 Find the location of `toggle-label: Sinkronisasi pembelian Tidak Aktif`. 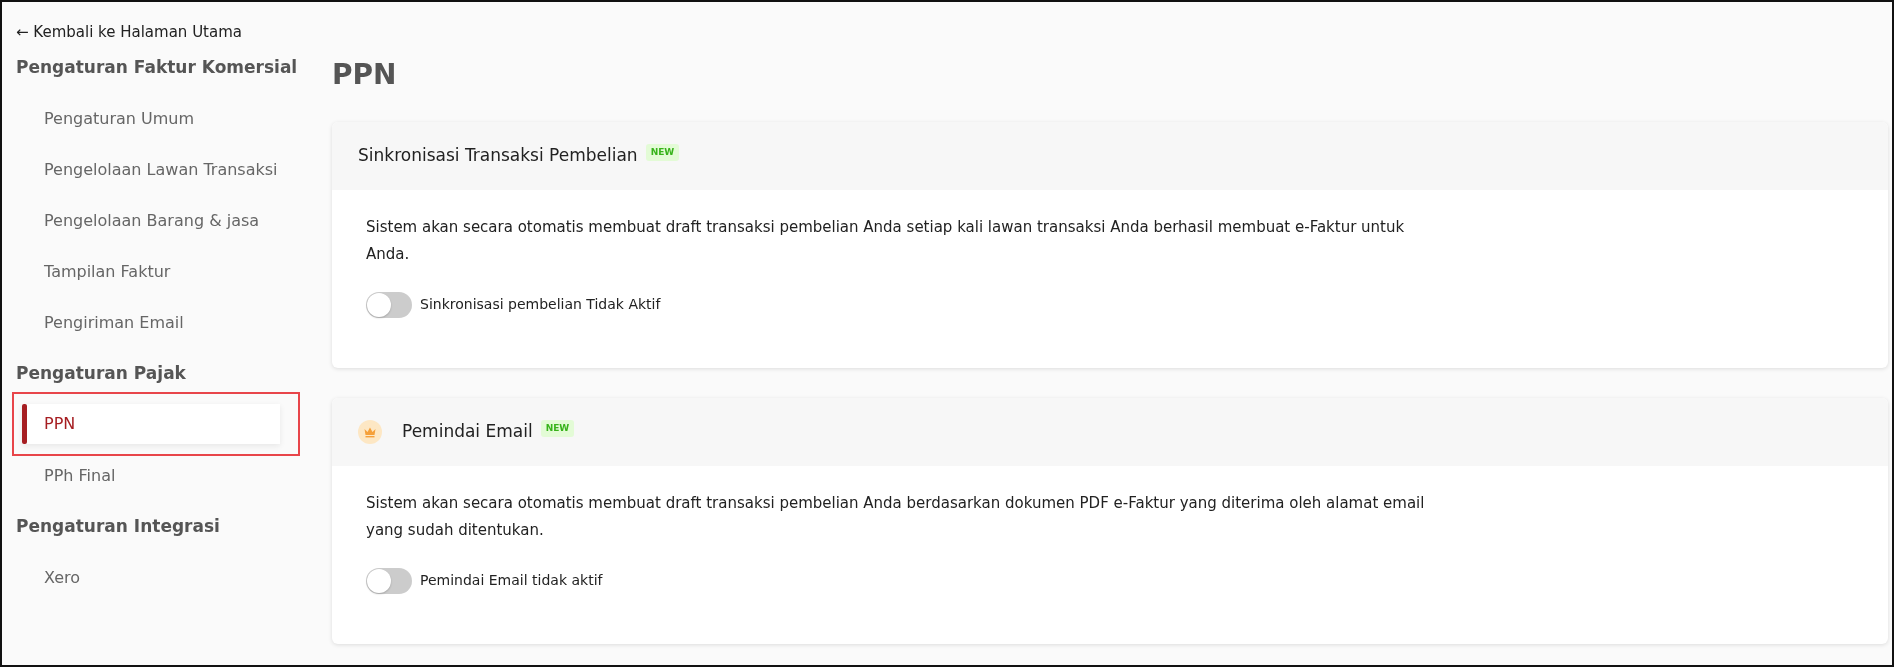

toggle-label: Sinkronisasi pembelian Tidak Aktif is located at coordinates (540, 305).